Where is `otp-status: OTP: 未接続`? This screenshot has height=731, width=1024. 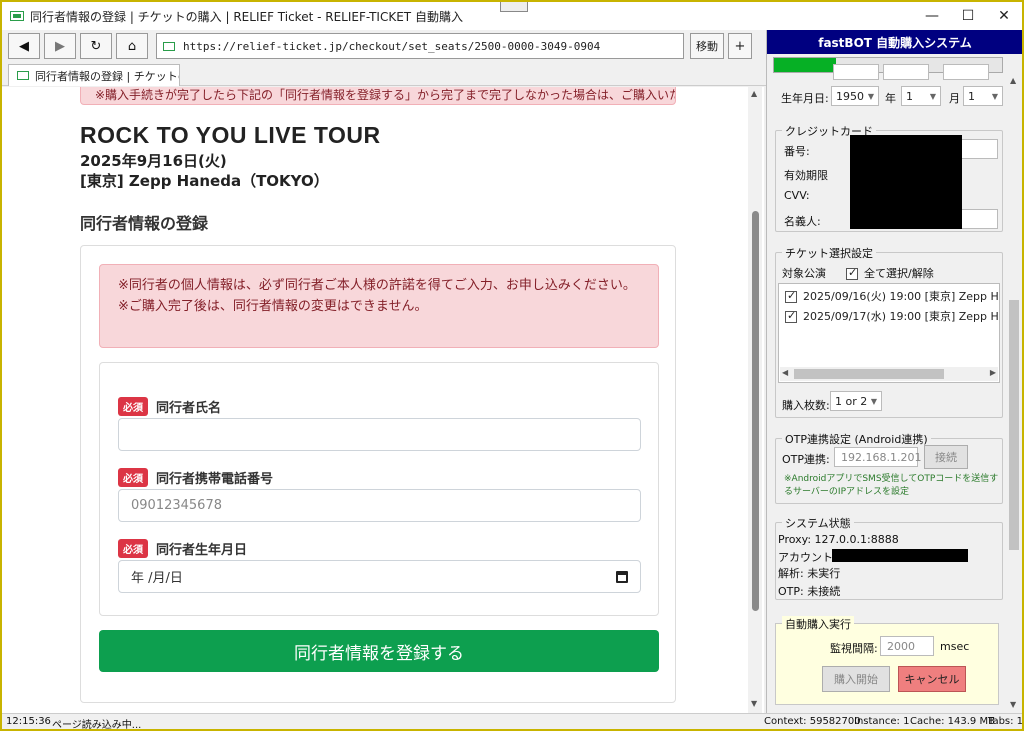 otp-status: OTP: 未接続 is located at coordinates (809, 591).